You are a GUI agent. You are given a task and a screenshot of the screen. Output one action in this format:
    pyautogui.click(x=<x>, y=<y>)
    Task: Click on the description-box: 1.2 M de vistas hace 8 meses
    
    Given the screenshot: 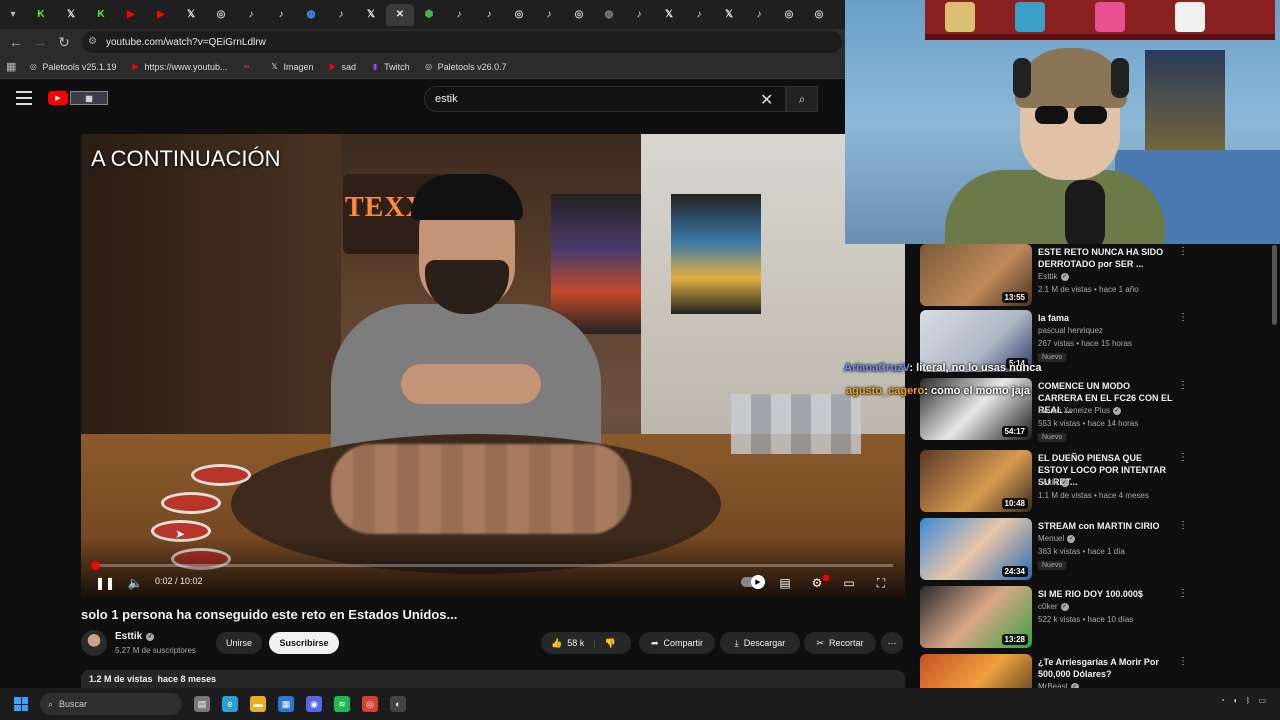 What is the action you would take?
    pyautogui.click(x=493, y=680)
    